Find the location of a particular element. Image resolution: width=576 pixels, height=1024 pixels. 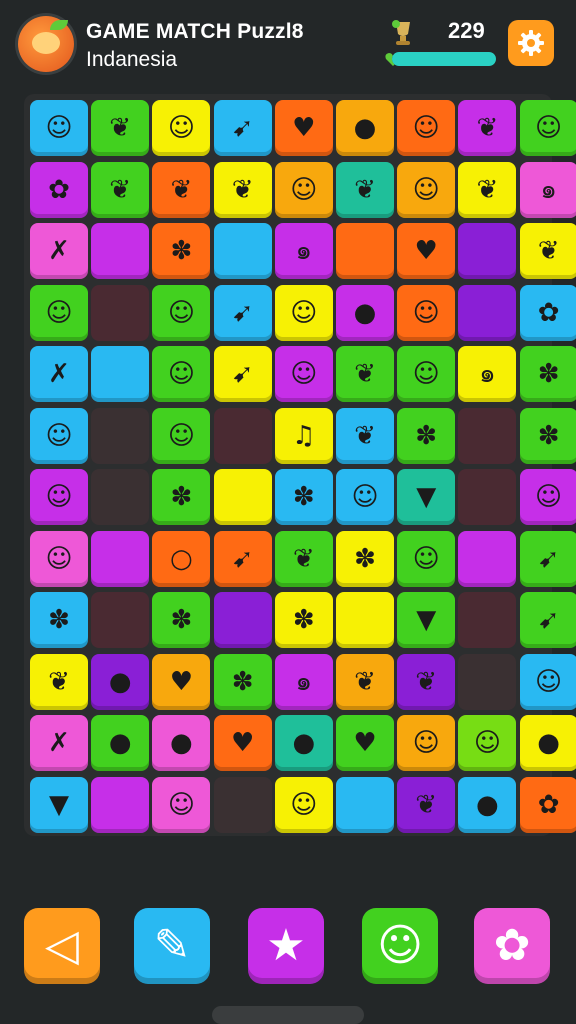

tile-r12-c1: ▼ is located at coordinates (59, 804).